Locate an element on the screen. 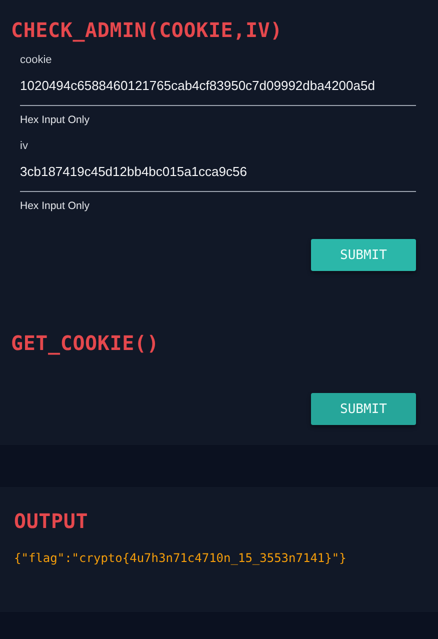  output-title: OUTPUT is located at coordinates (52, 521).